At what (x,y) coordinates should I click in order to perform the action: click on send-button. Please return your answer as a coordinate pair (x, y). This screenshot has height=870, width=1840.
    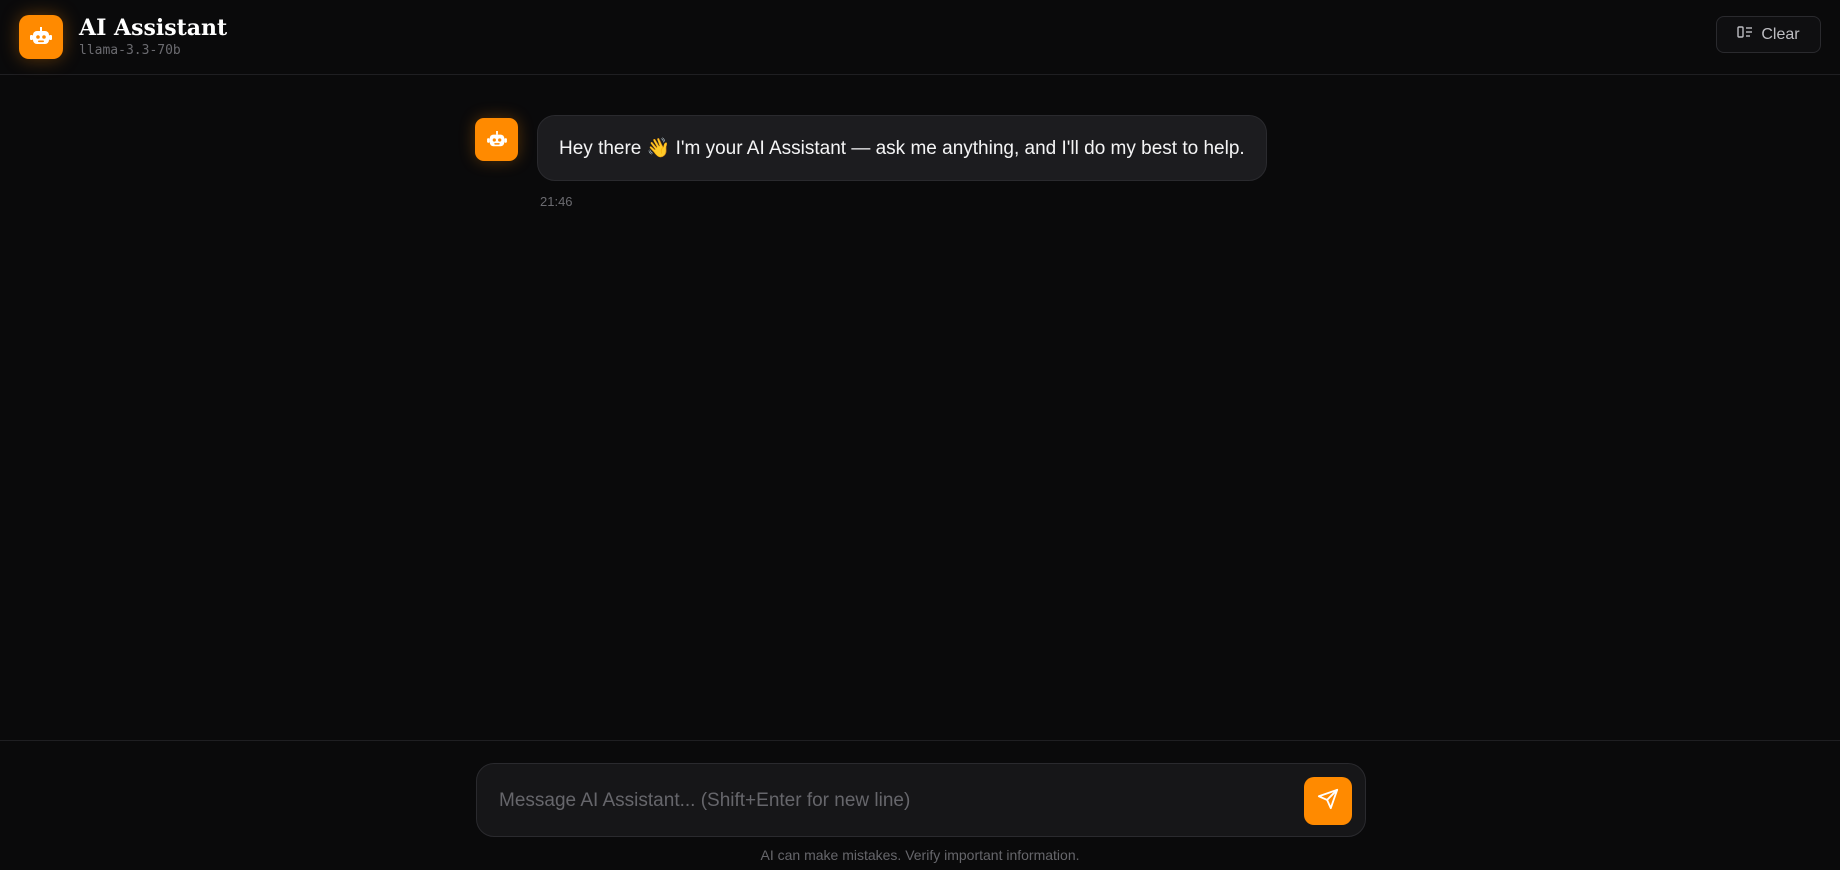
    Looking at the image, I should click on (1328, 801).